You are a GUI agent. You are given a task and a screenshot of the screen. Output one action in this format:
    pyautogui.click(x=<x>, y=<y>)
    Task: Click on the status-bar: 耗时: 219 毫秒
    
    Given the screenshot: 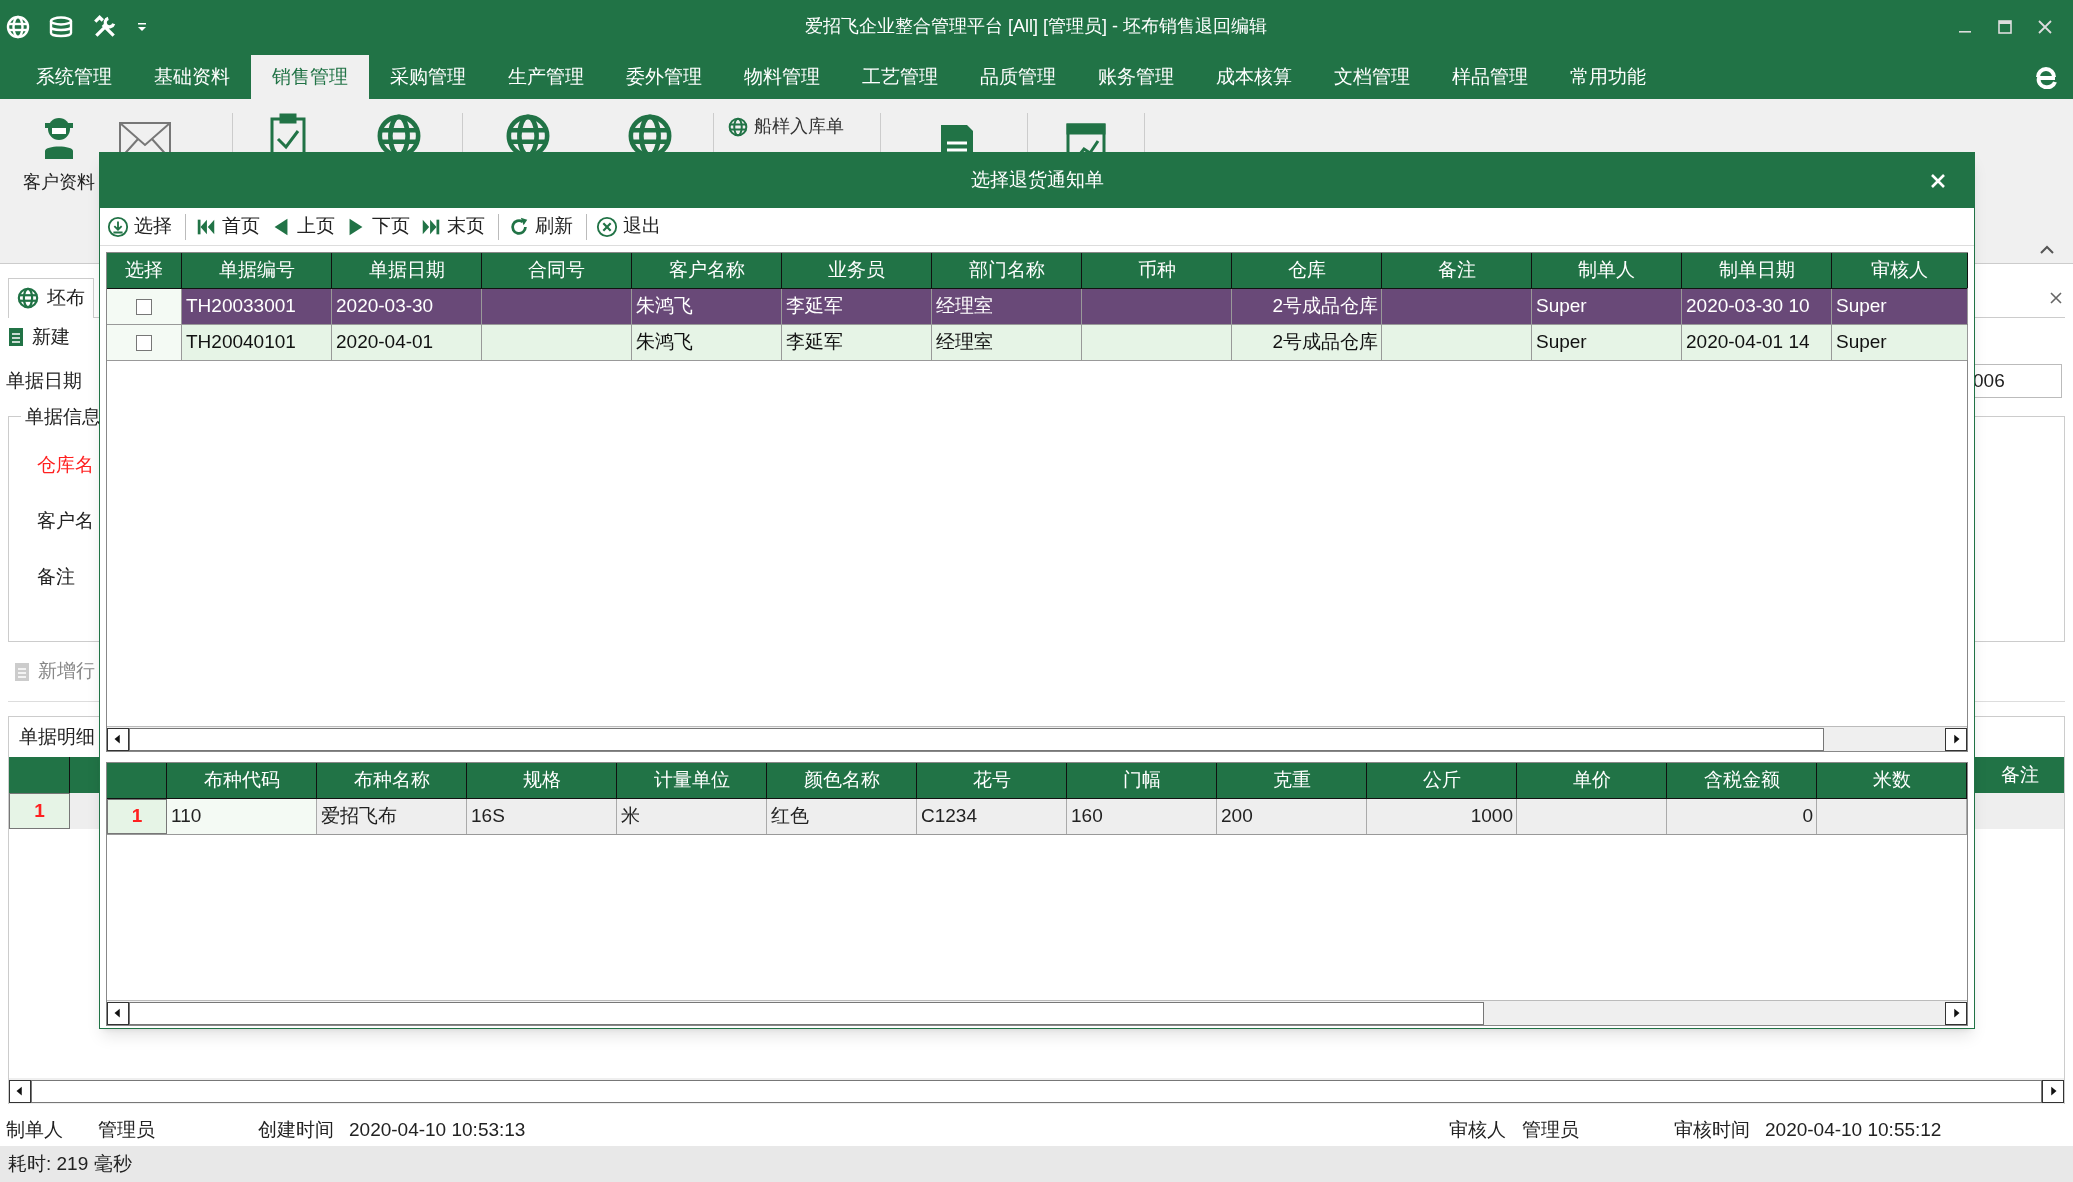 What is the action you would take?
    pyautogui.click(x=1036, y=1164)
    